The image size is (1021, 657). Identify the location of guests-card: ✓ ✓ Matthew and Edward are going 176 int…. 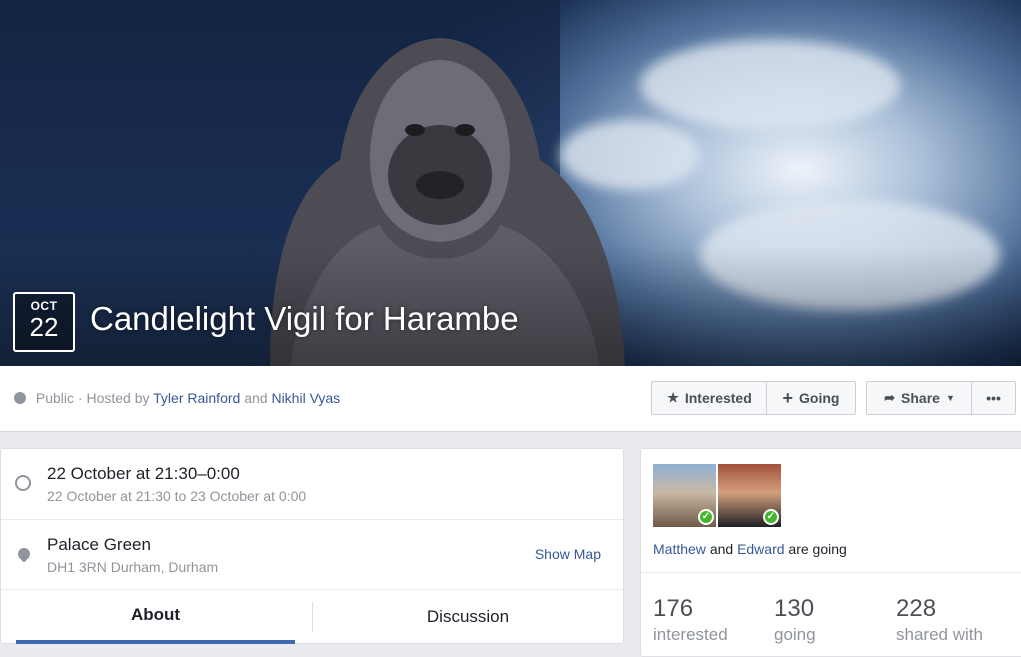
(830, 552).